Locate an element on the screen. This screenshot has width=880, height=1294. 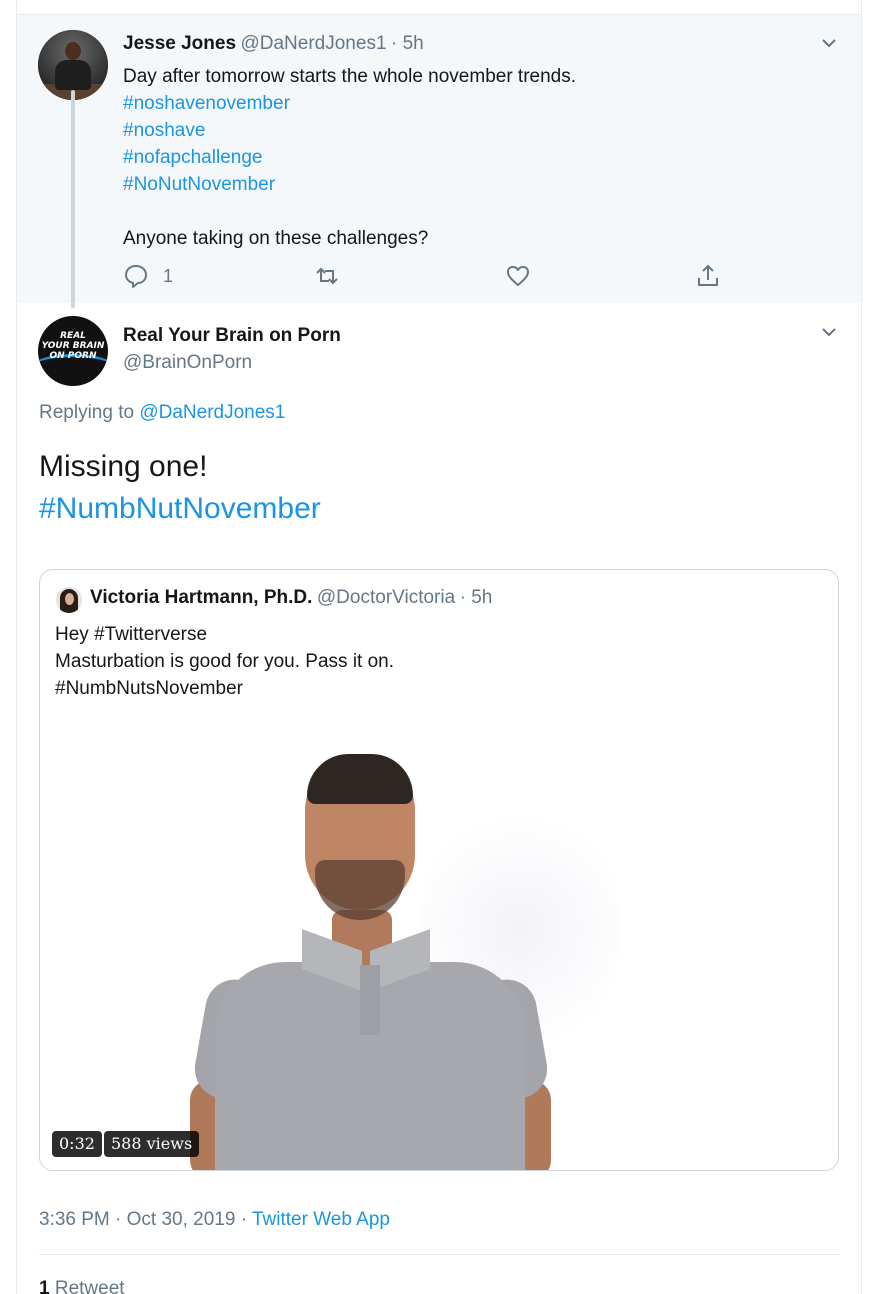
replying-to-label: Replying to is located at coordinates (87, 412).